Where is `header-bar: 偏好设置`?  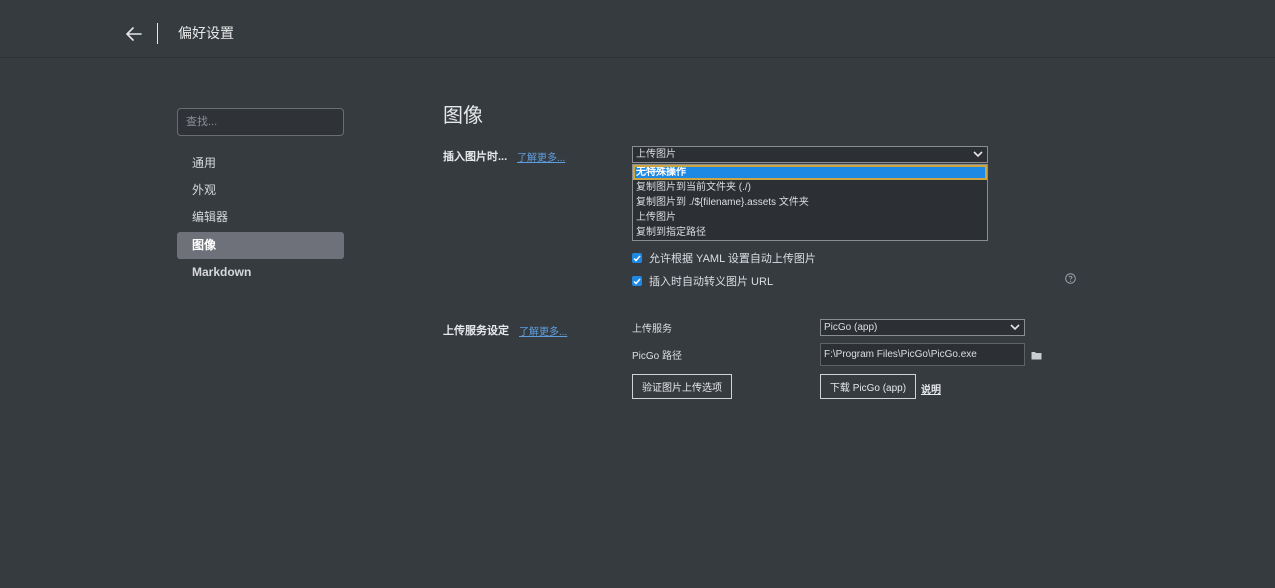 header-bar: 偏好设置 is located at coordinates (637, 29).